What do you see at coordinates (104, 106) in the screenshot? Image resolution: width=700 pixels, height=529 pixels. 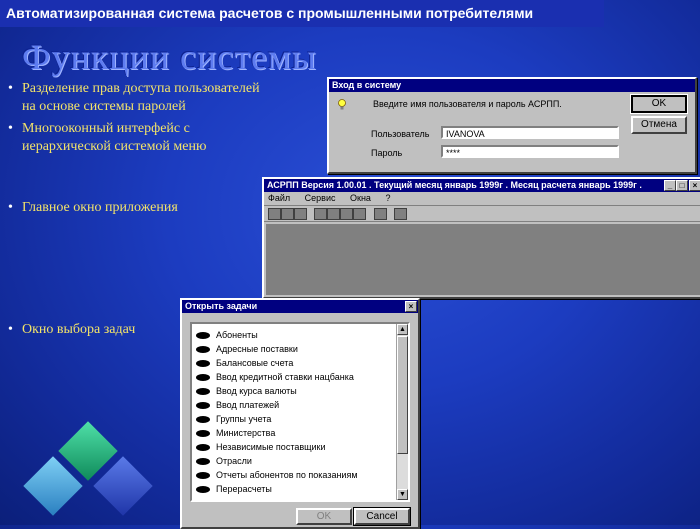 I see `bullet-text: на основе системы паролей` at bounding box center [104, 106].